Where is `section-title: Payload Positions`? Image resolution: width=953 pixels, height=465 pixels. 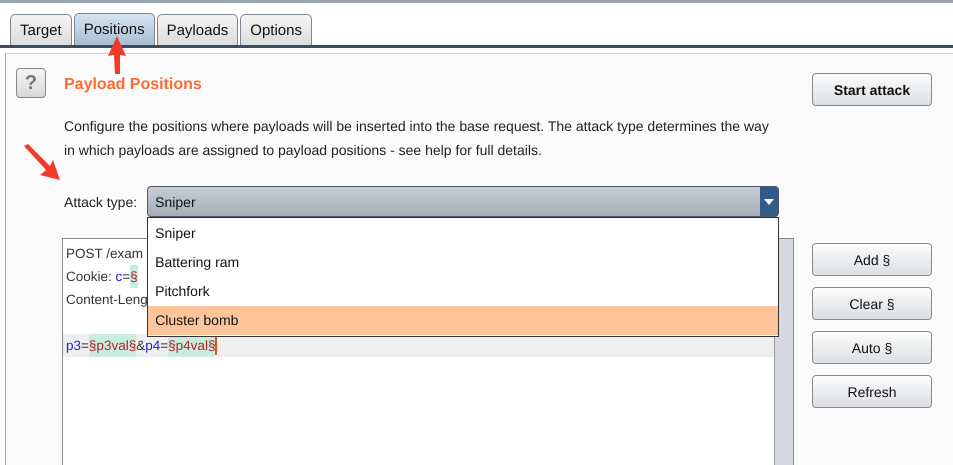 section-title: Payload Positions is located at coordinates (133, 85).